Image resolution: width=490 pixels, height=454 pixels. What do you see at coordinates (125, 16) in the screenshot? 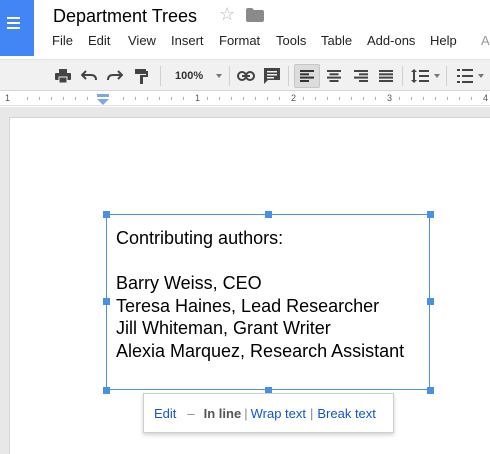
I see `document-title: Department Trees` at bounding box center [125, 16].